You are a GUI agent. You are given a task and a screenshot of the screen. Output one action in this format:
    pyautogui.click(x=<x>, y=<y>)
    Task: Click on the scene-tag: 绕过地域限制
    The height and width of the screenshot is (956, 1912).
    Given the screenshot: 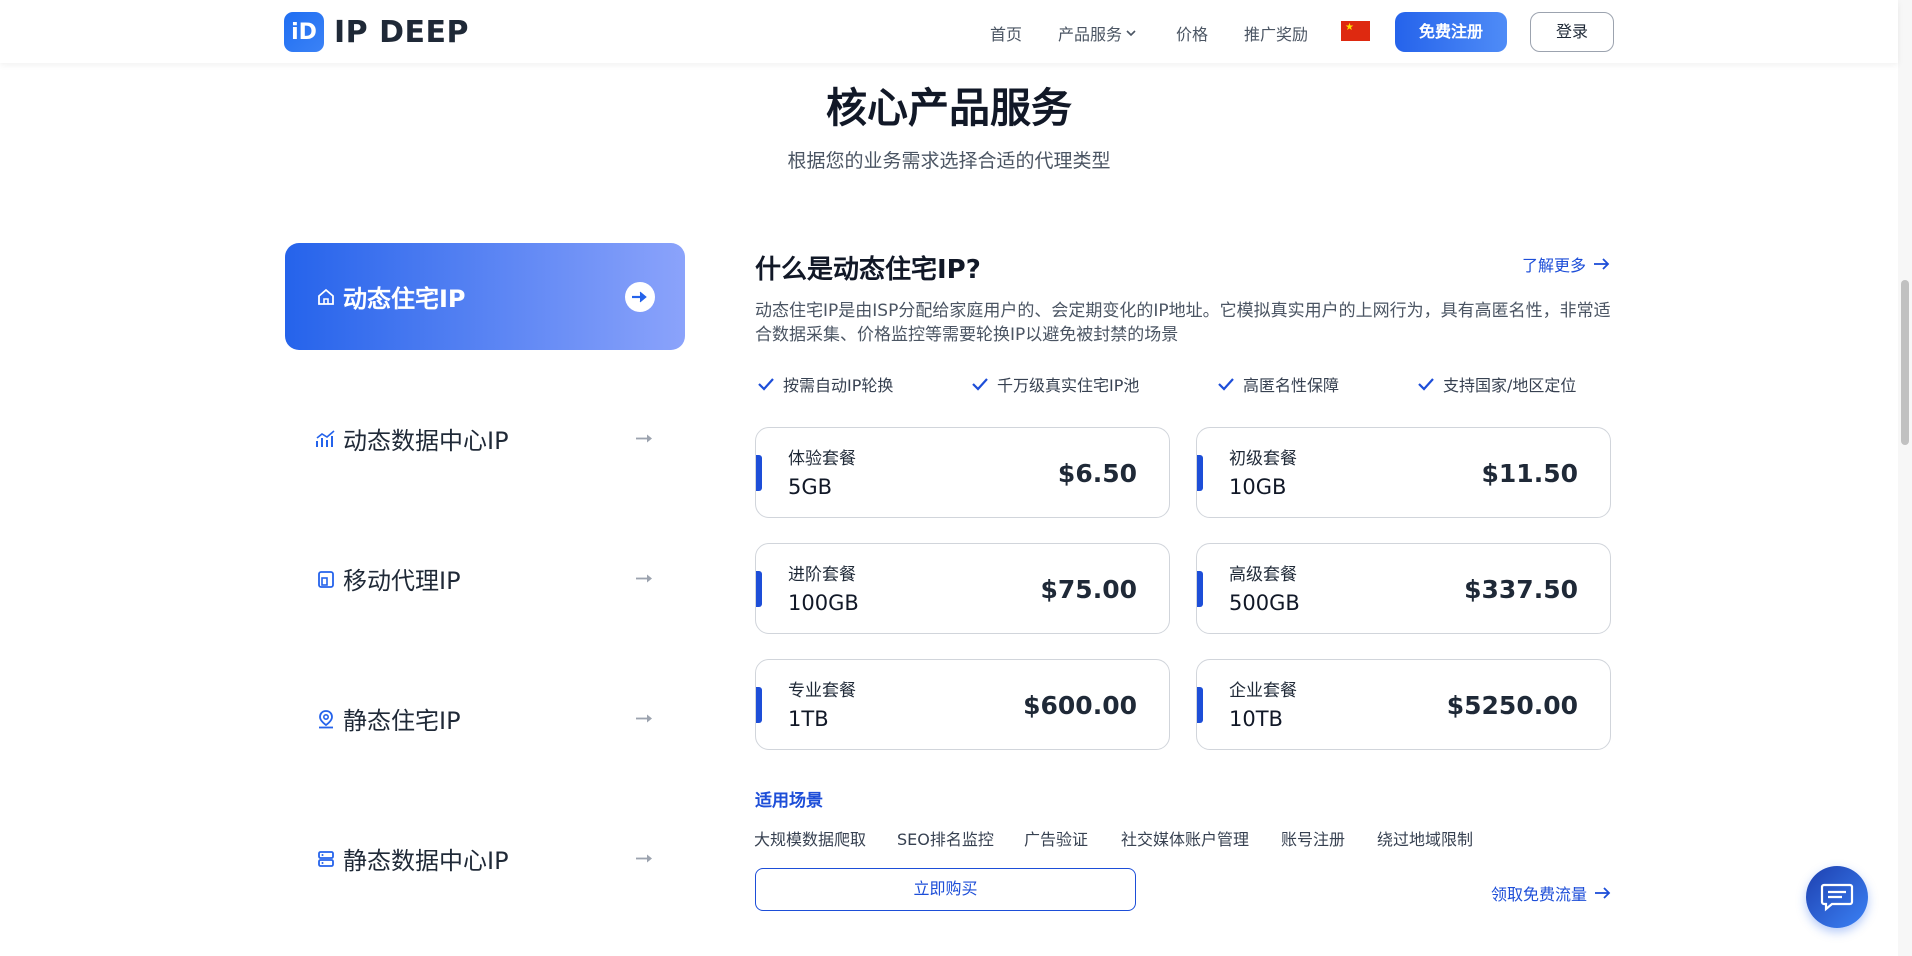 What is the action you would take?
    pyautogui.click(x=1425, y=839)
    